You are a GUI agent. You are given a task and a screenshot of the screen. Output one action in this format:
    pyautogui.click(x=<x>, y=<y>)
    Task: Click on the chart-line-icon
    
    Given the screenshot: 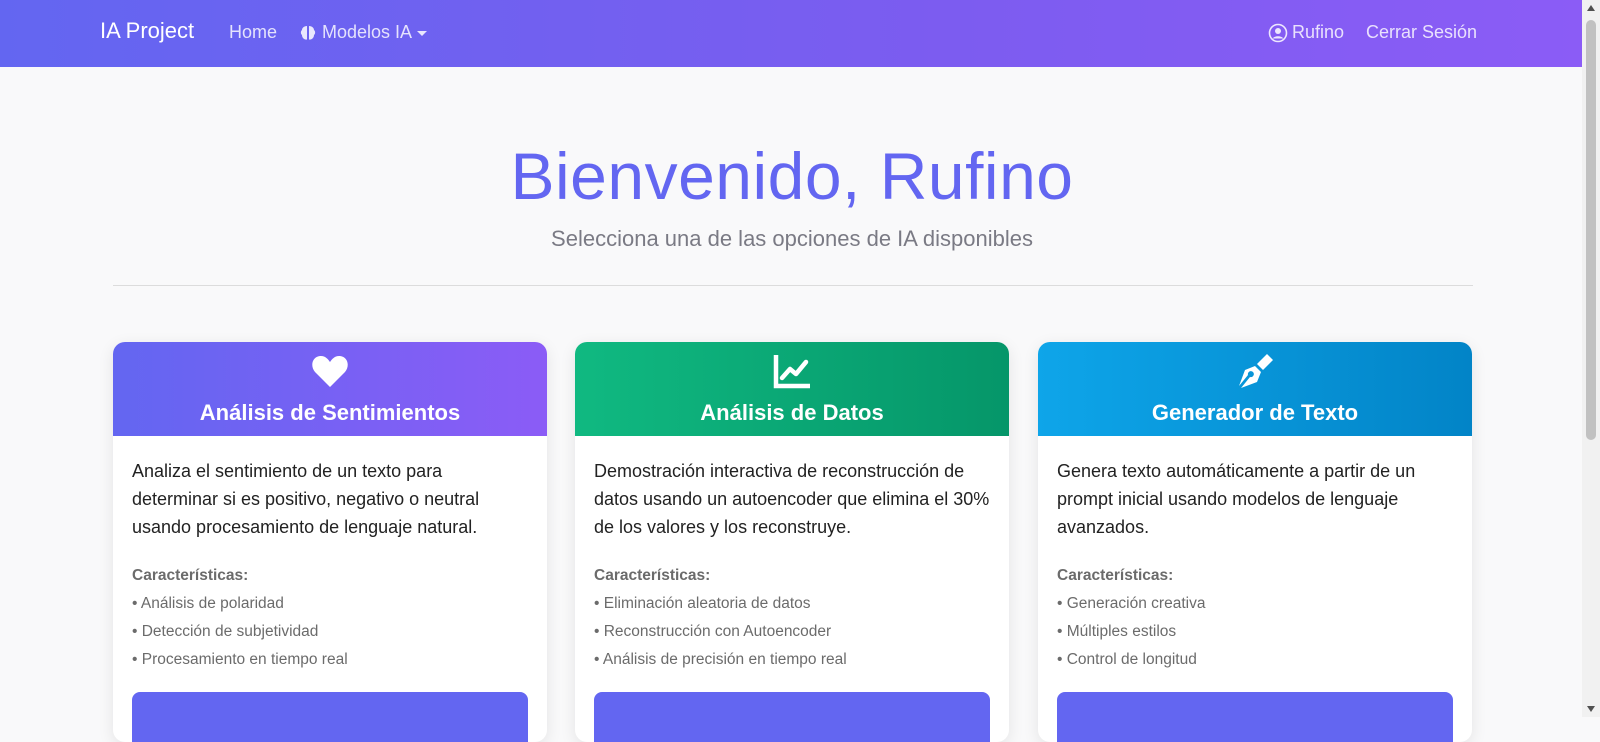 What is the action you would take?
    pyautogui.click(x=791, y=372)
    